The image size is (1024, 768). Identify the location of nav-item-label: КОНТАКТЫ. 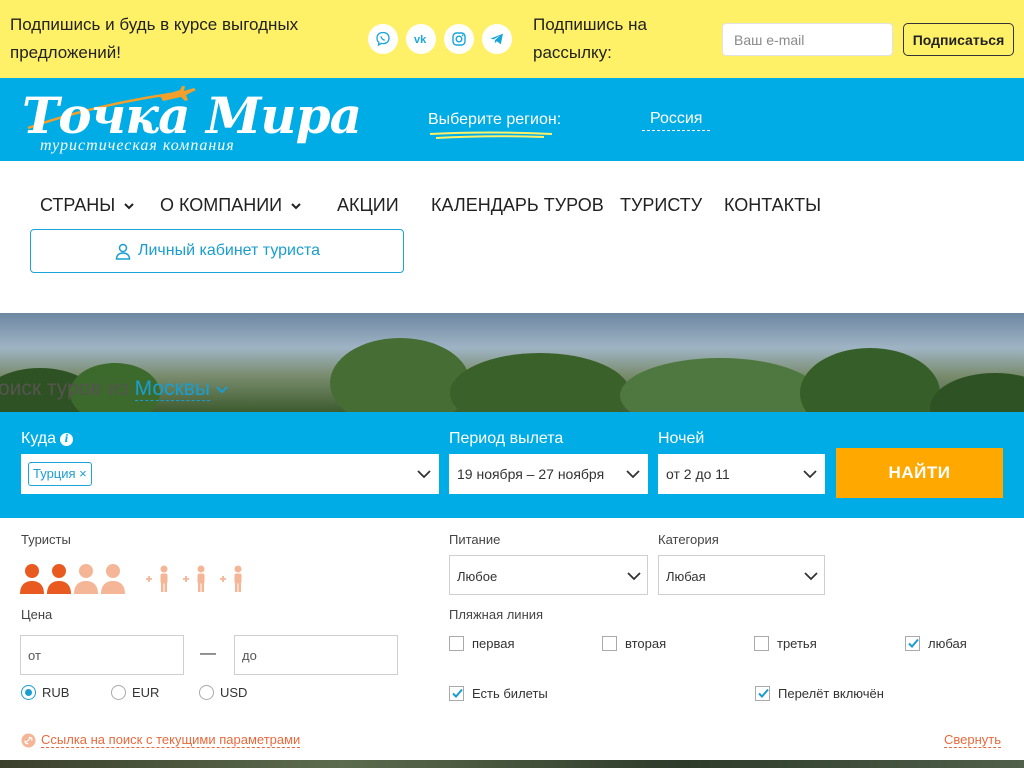
(773, 205).